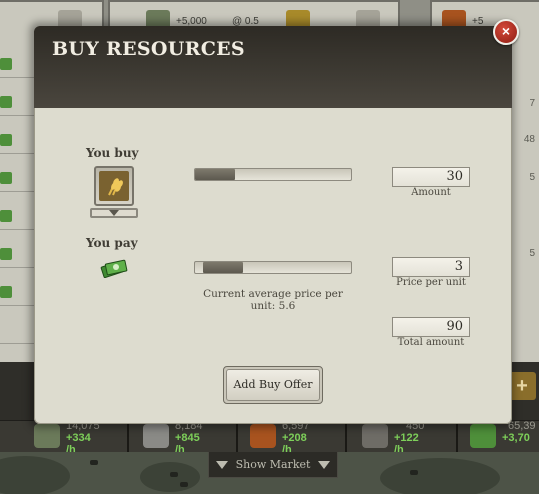  I want to click on market-side-value: 7, so click(532, 103).